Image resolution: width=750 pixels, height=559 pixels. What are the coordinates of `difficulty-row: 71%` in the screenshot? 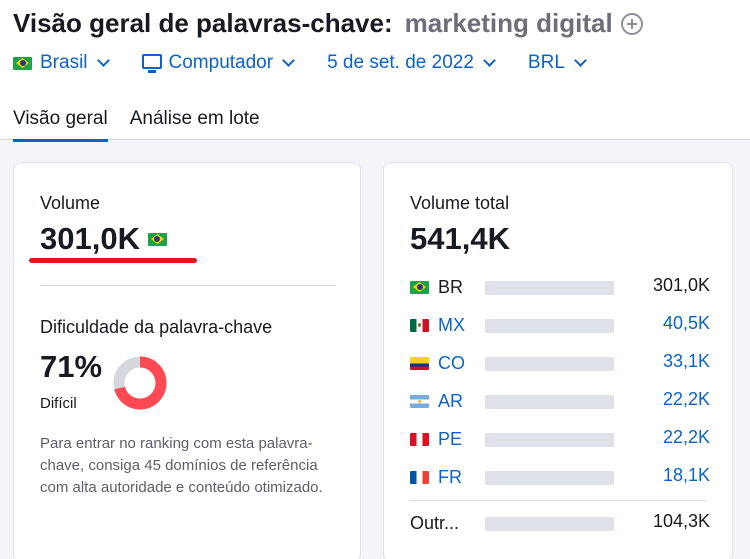 It's located at (71, 367).